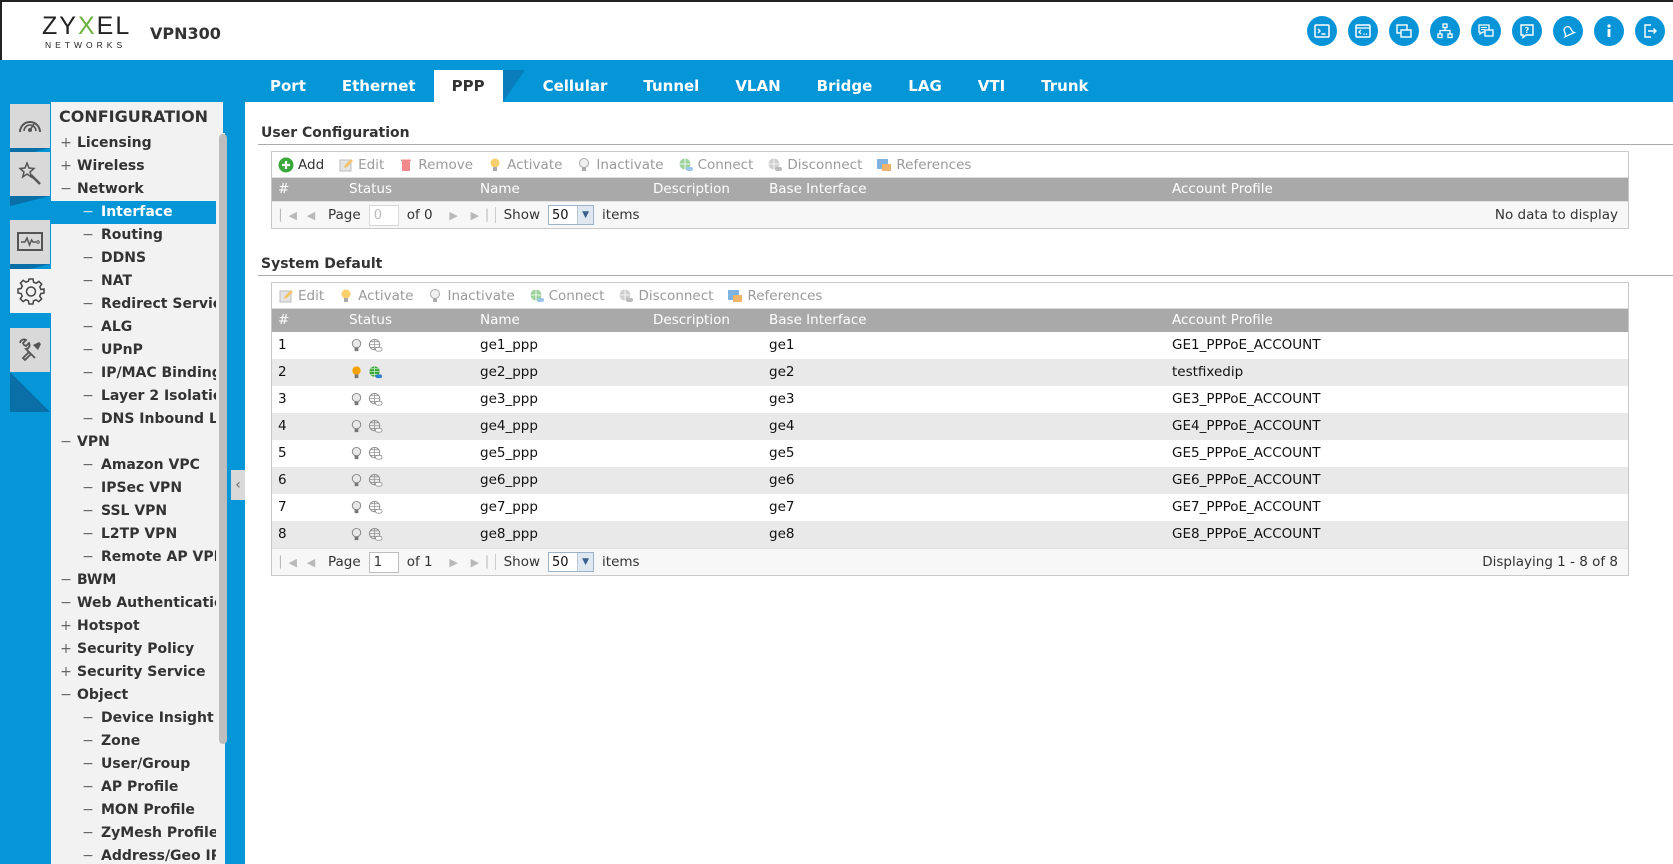  Describe the element at coordinates (137, 235) in the screenshot. I see `sidebar-item-routing: − Routing` at that location.